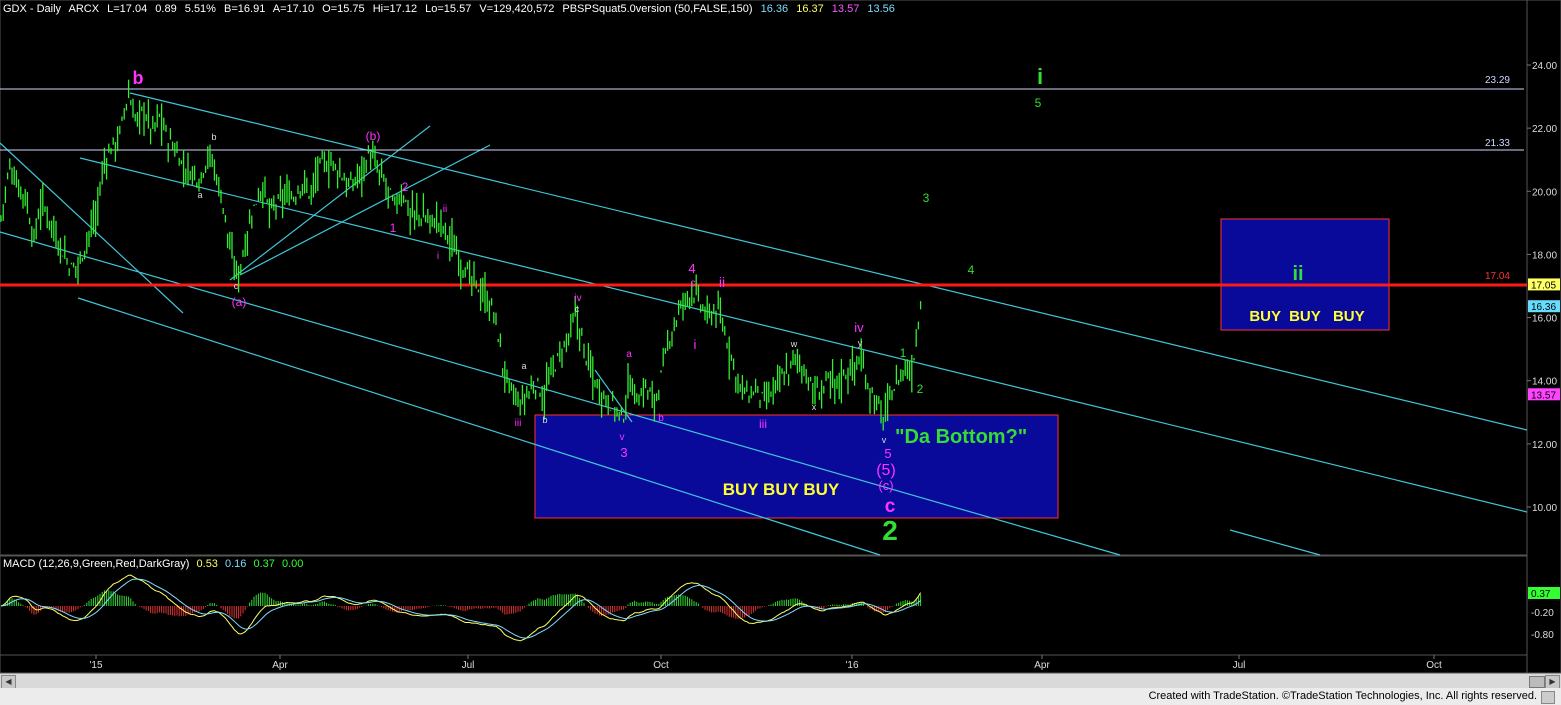 This screenshot has height=705, width=1561. I want to click on macd-tick-2: -0.80, so click(1542, 635).